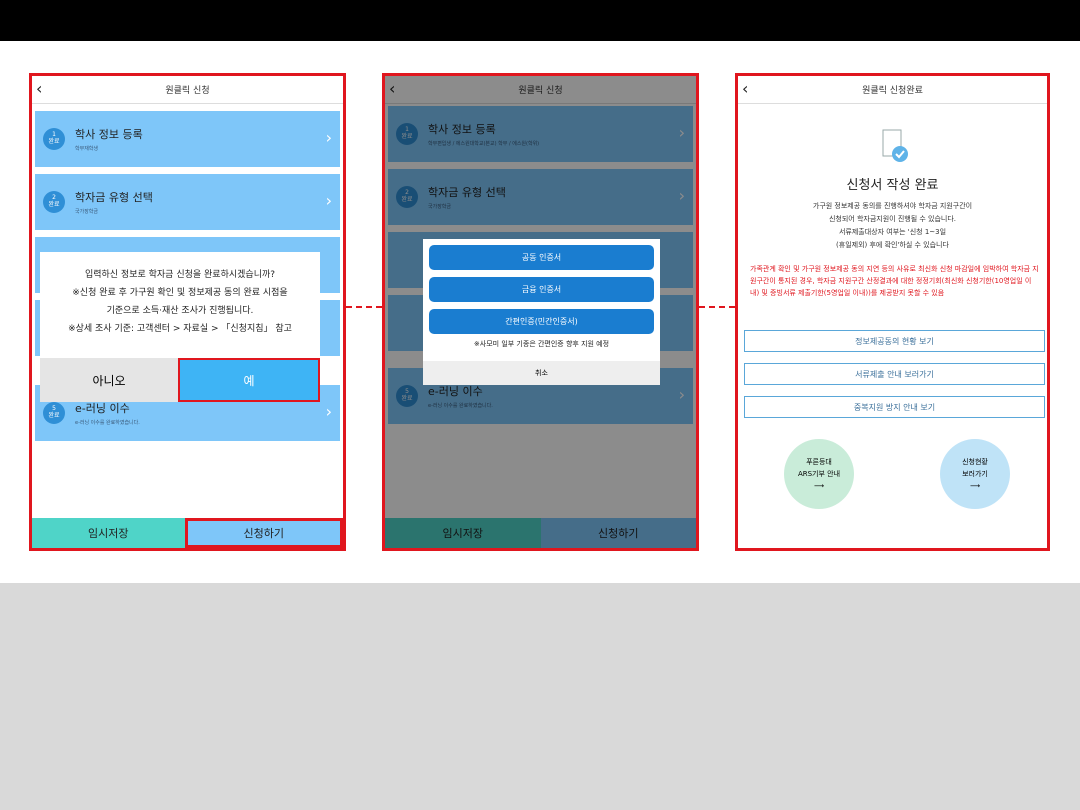 The width and height of the screenshot is (1080, 810). I want to click on step-title: 학자금 유형 선택, so click(114, 197).